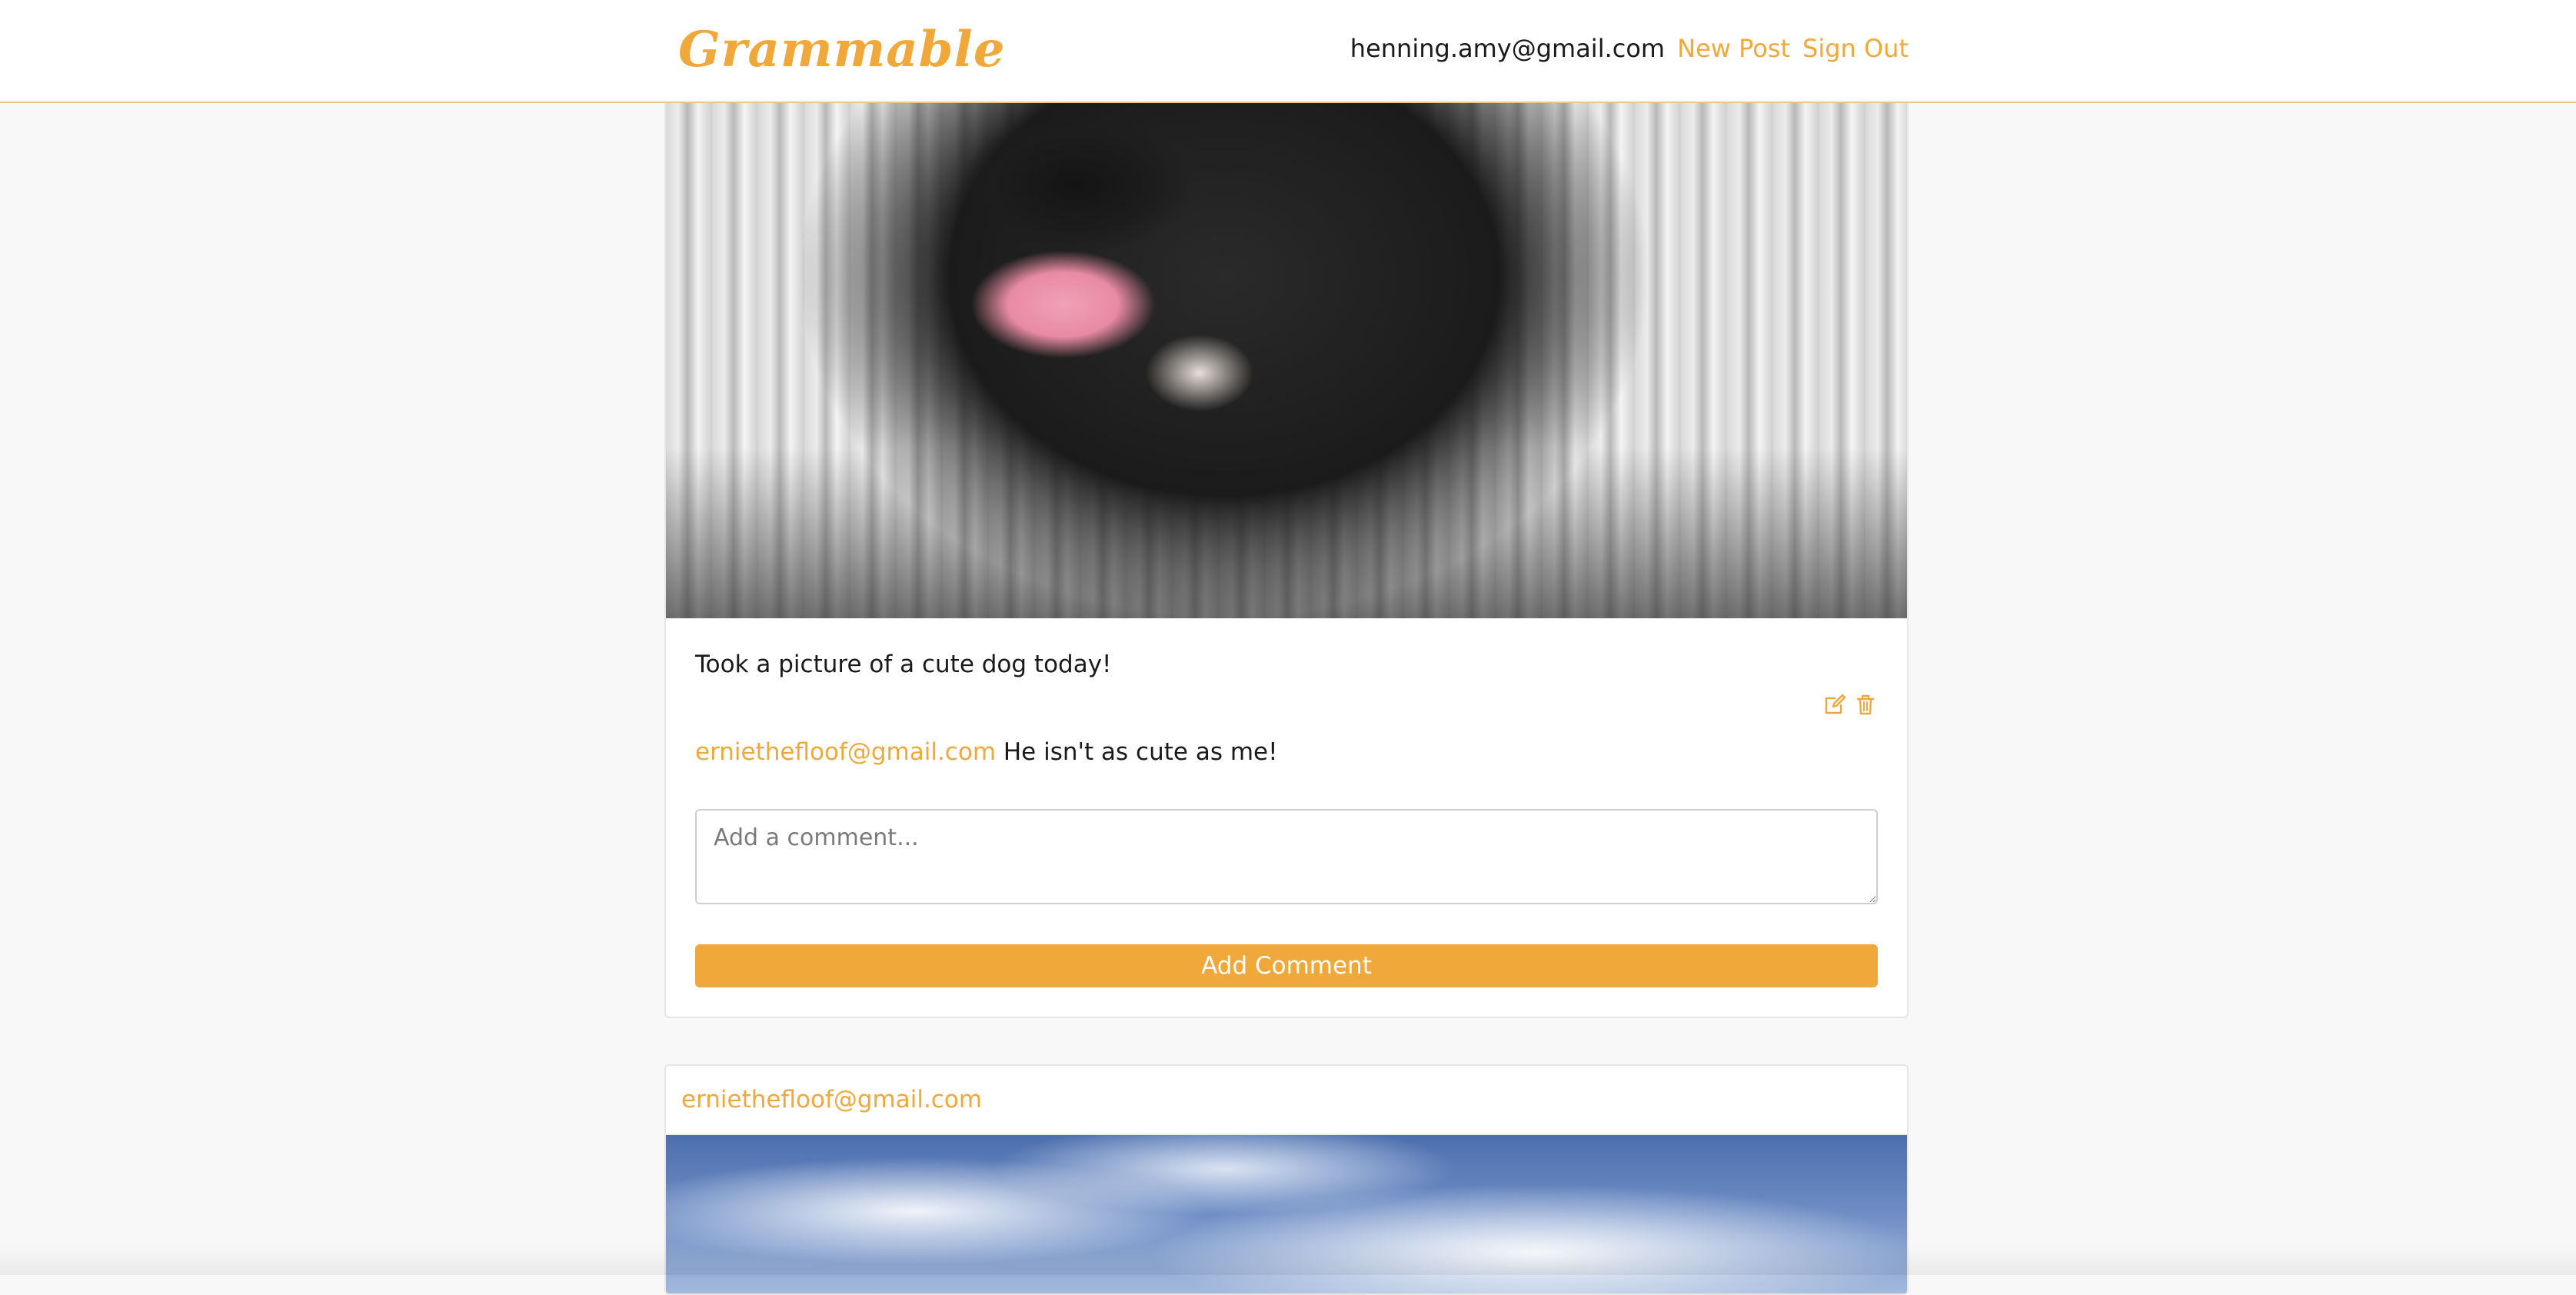 The width and height of the screenshot is (2576, 1295). Describe the element at coordinates (1287, 856) in the screenshot. I see `comment-input` at that location.